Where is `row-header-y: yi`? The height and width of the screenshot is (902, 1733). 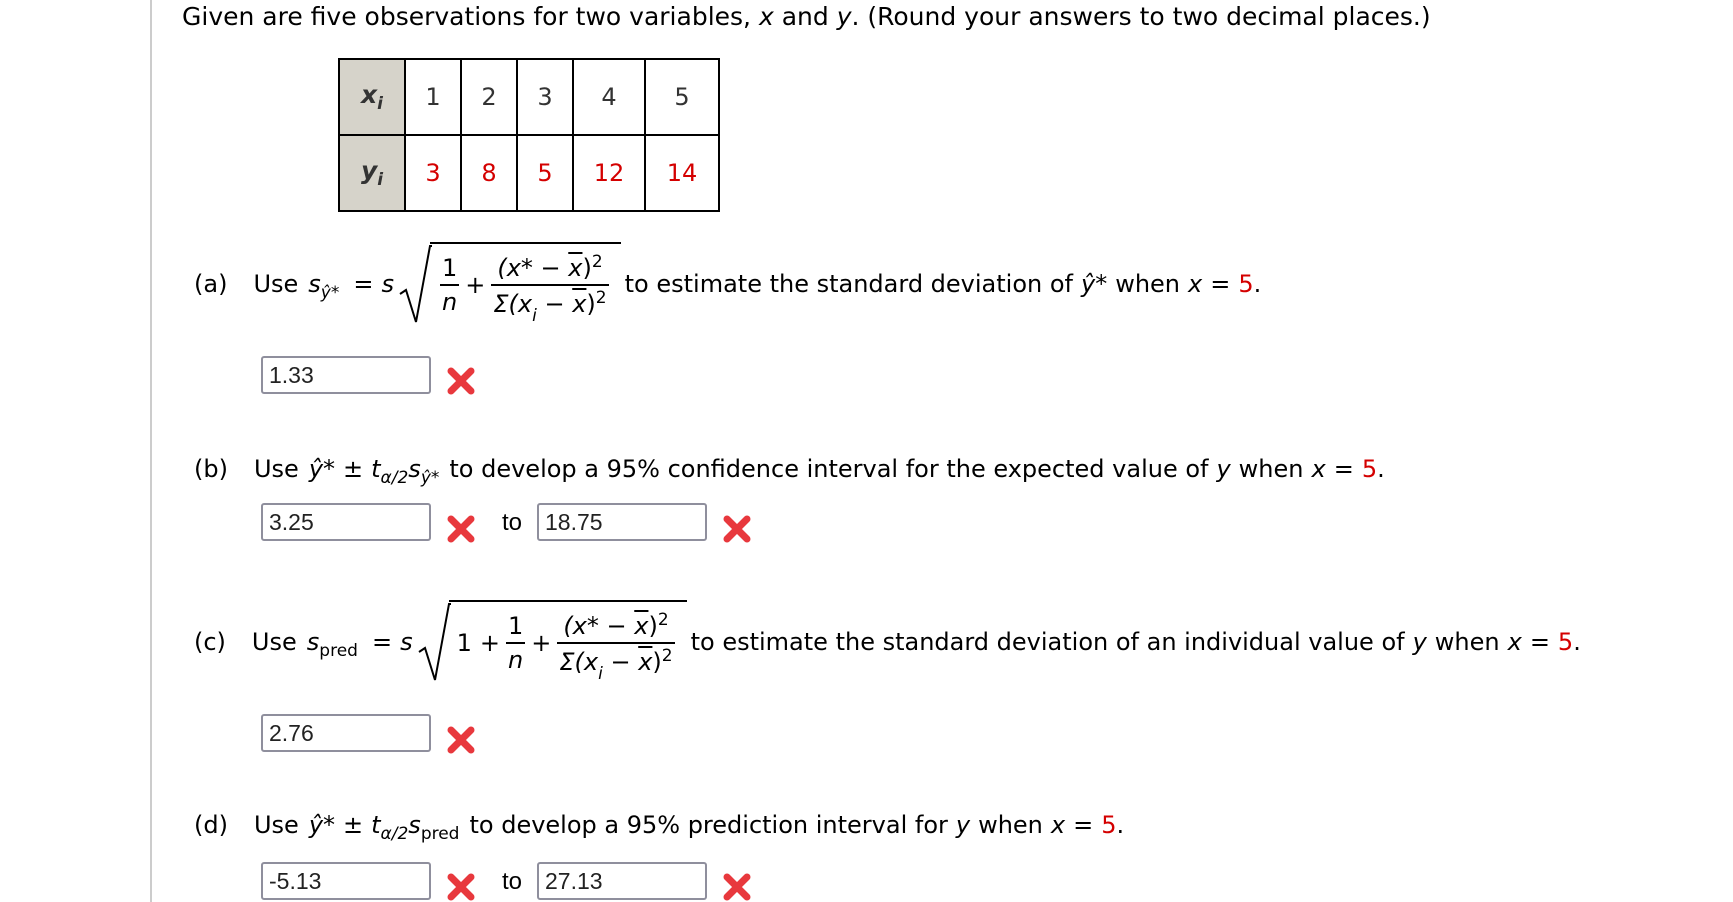
row-header-y: yi is located at coordinates (372, 173).